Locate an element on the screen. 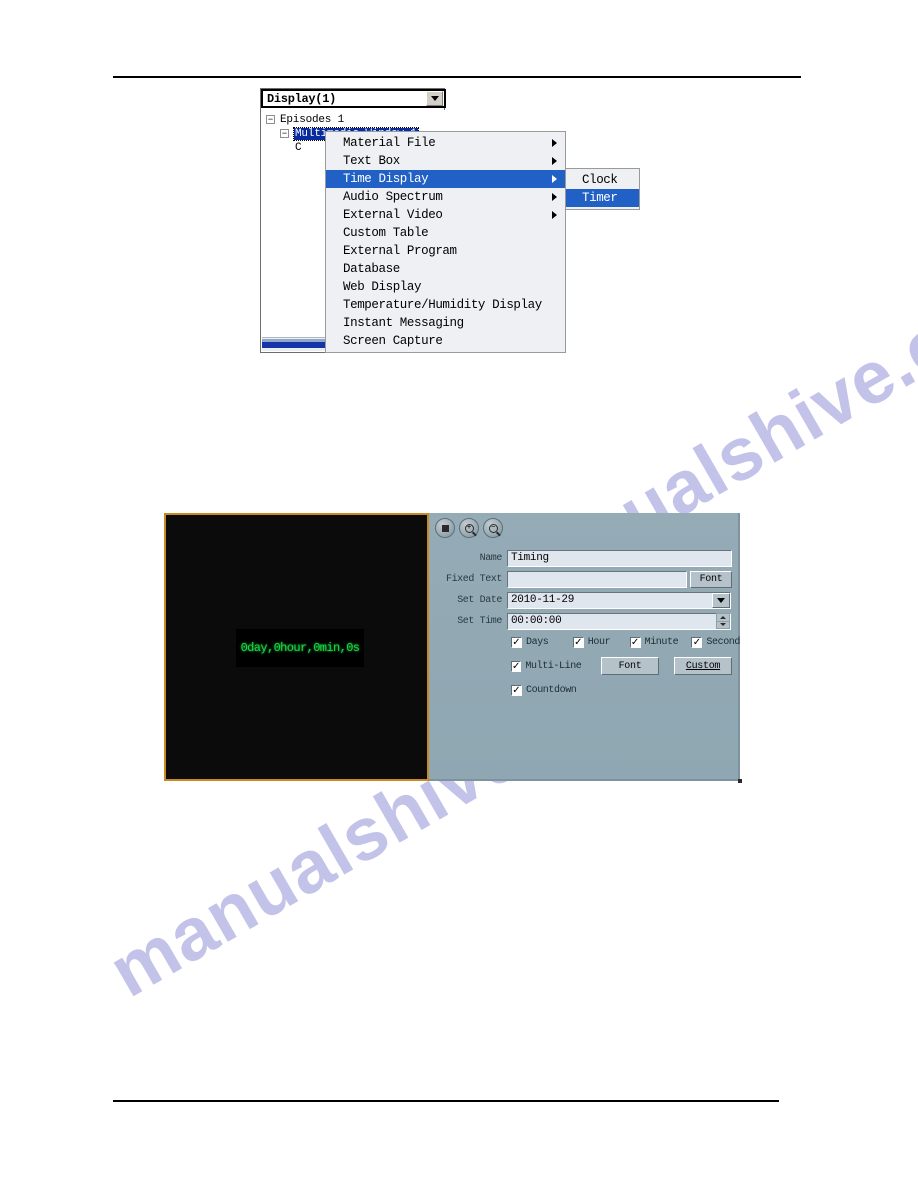 This screenshot has width=918, height=1188. set-time-spinner is located at coordinates (723, 621).